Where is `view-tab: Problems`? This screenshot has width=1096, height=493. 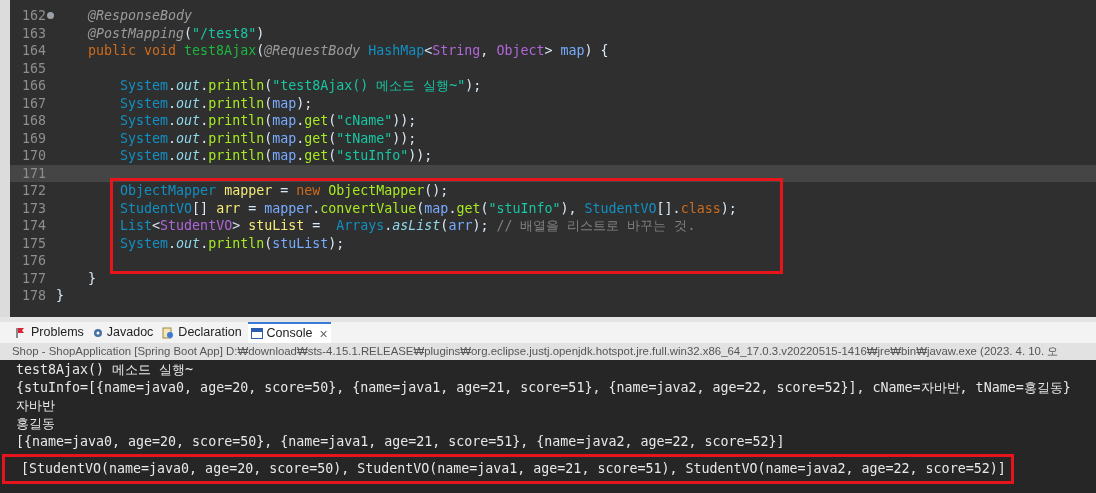 view-tab: Problems is located at coordinates (49, 332).